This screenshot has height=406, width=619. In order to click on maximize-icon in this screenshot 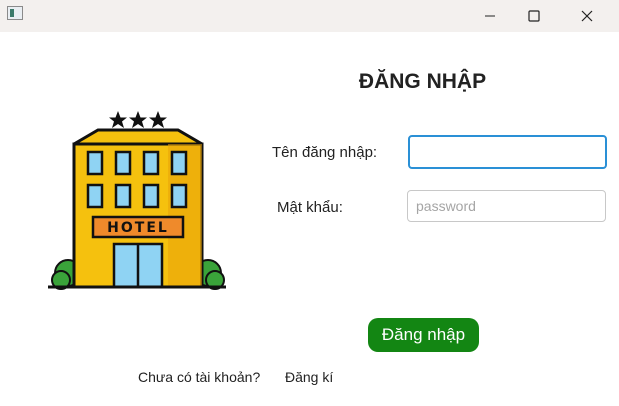, I will do `click(534, 16)`.